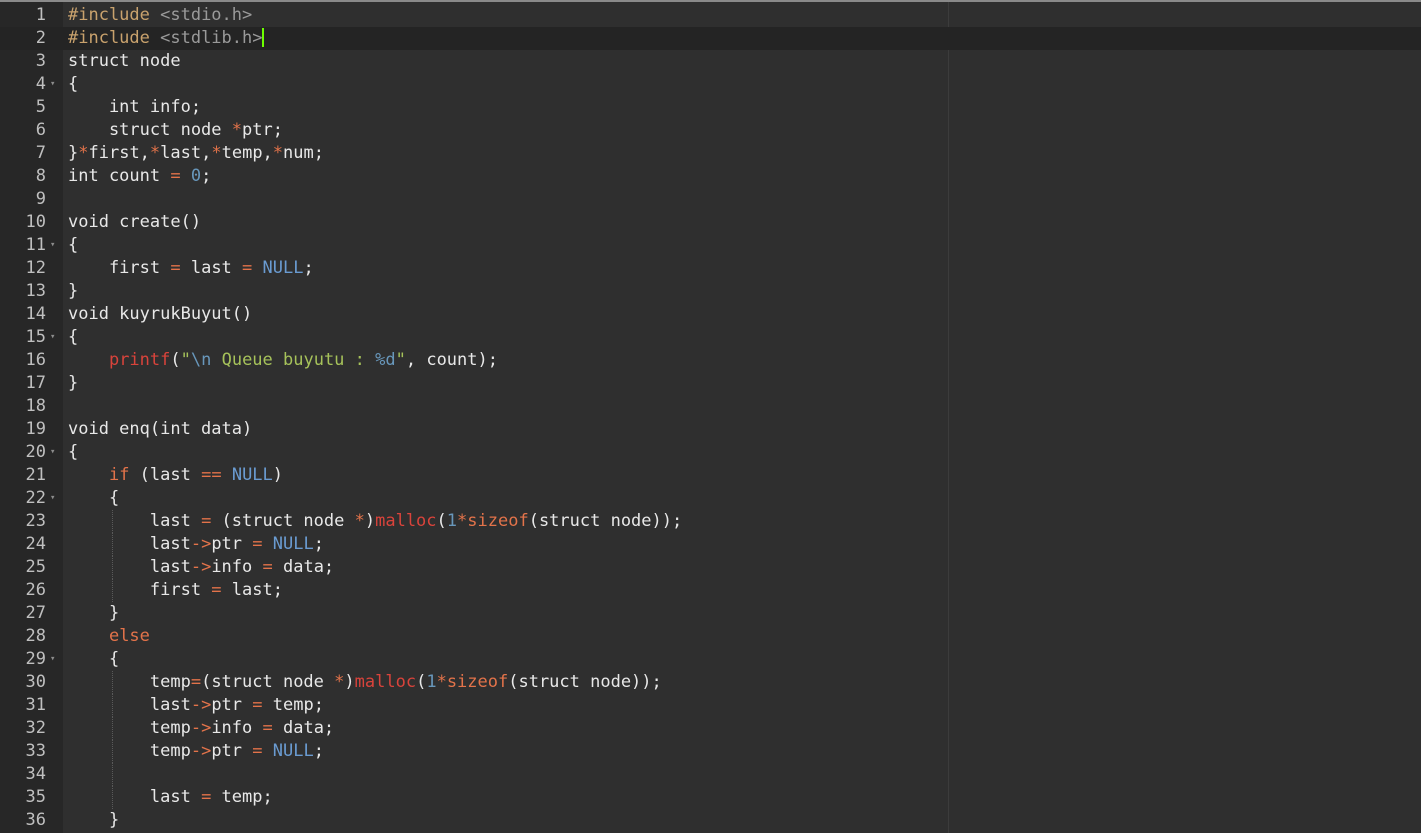 The image size is (1421, 833). What do you see at coordinates (710, 590) in the screenshot?
I see `code-line: 26 first = last;` at bounding box center [710, 590].